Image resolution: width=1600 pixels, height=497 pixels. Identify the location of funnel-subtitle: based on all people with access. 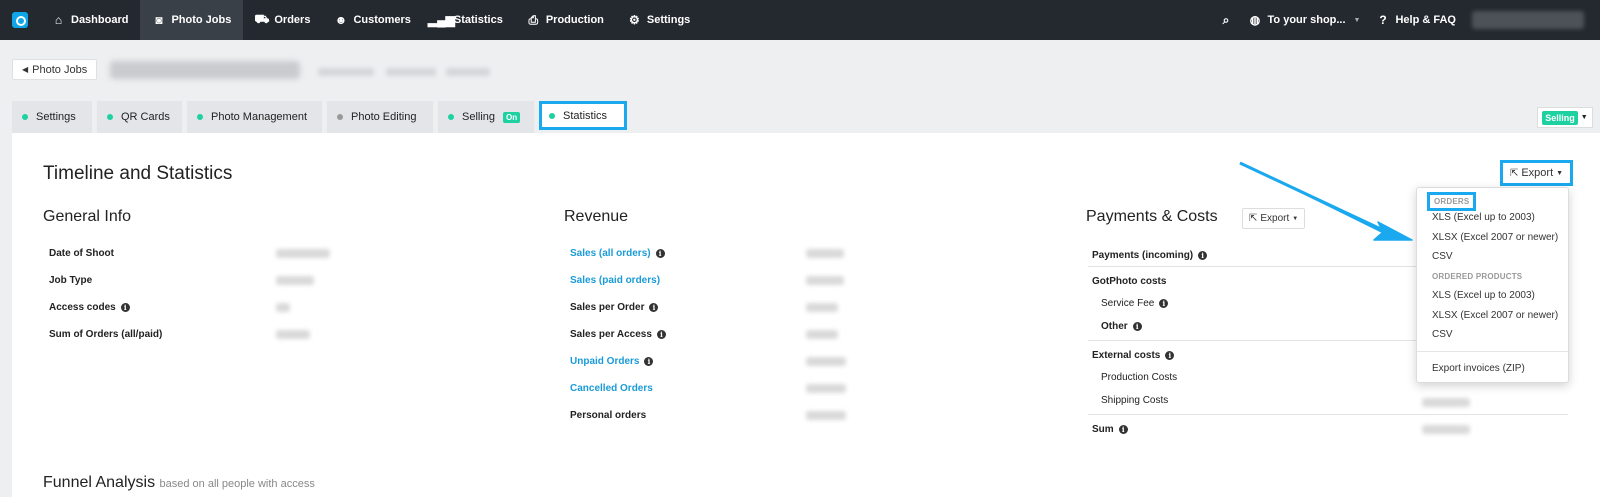
(237, 484).